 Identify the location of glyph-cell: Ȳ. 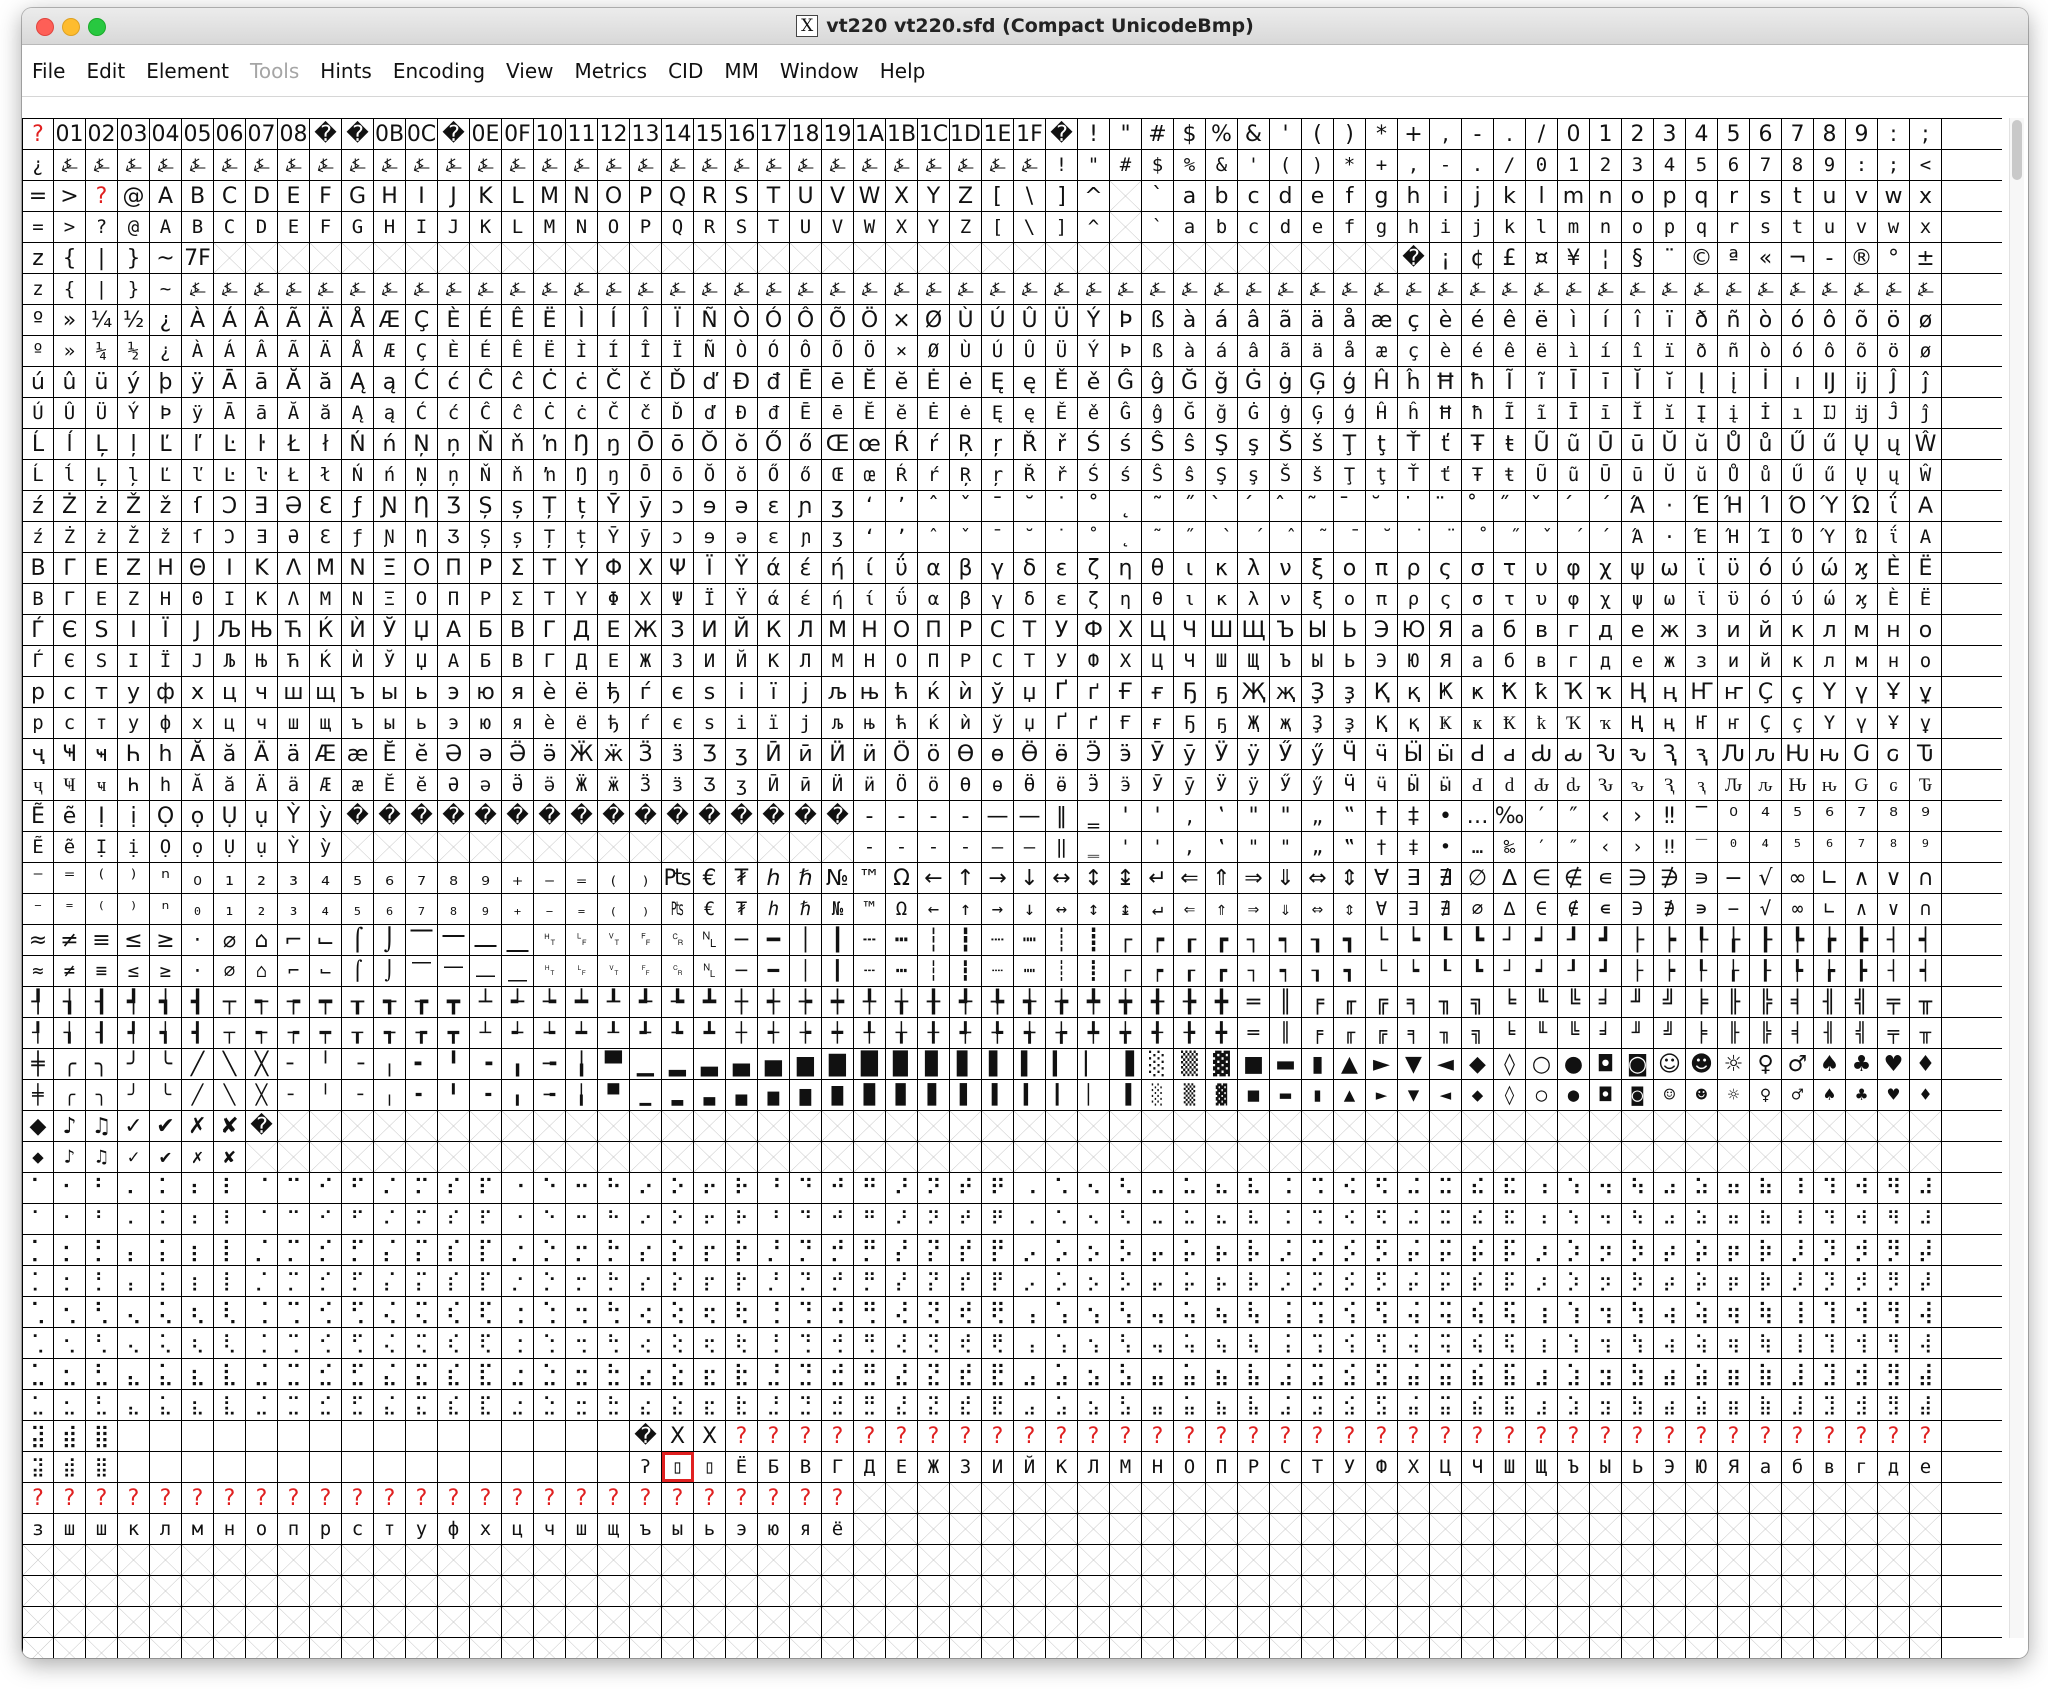
(614, 537).